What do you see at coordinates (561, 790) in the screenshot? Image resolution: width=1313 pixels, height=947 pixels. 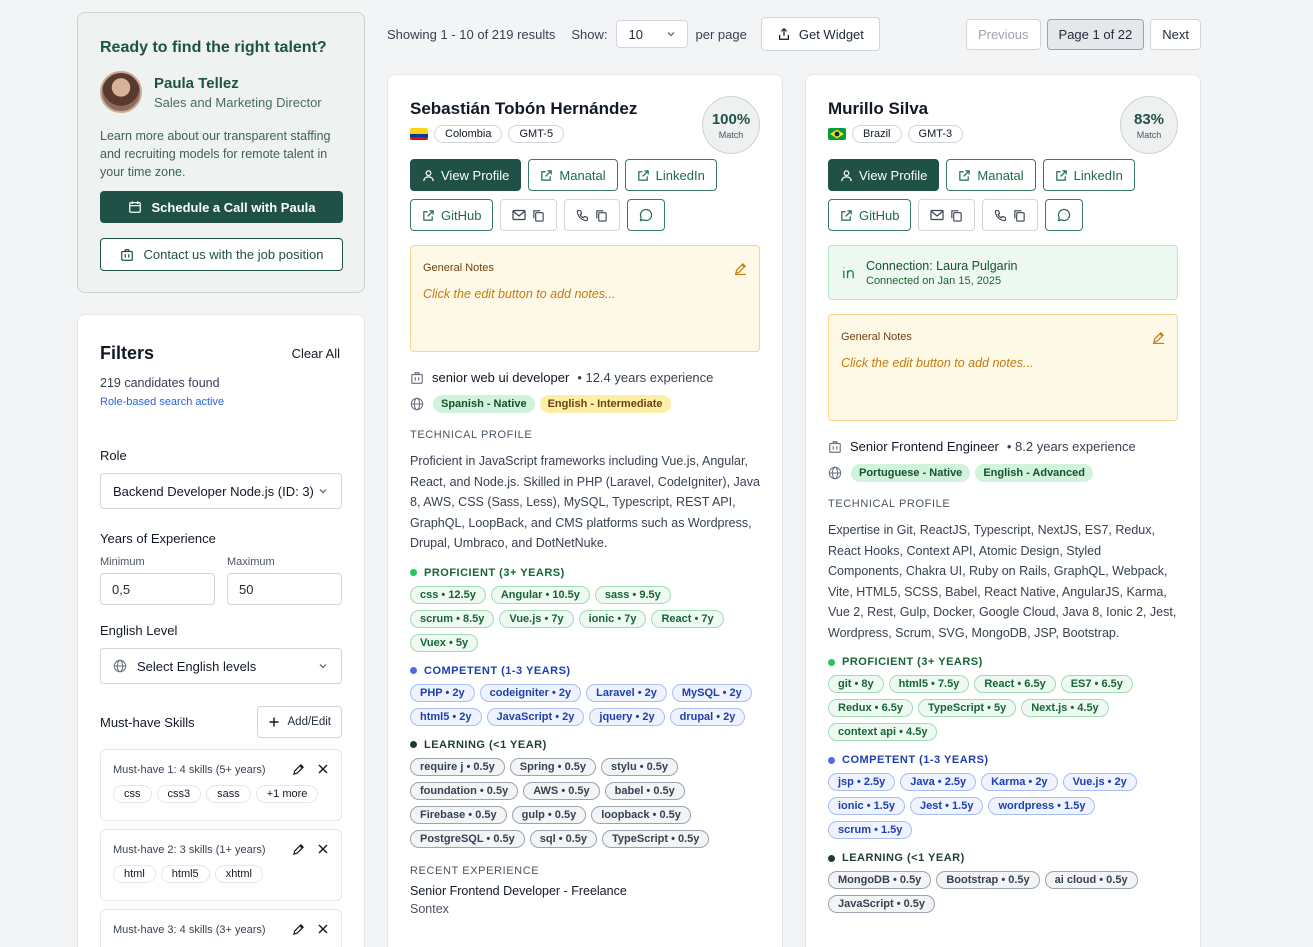 I see `skill-tag: AWS • 0.5y` at bounding box center [561, 790].